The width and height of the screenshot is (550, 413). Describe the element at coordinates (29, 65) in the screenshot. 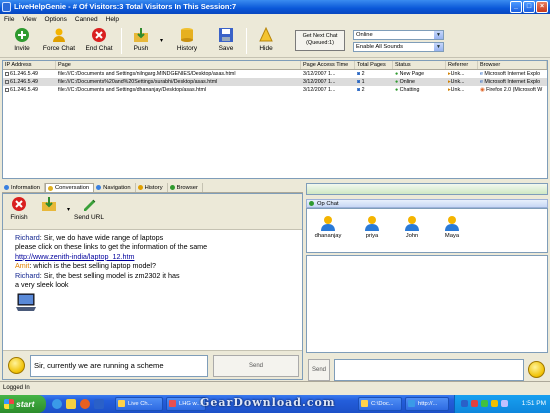

I see `column-header: IP Address` at that location.